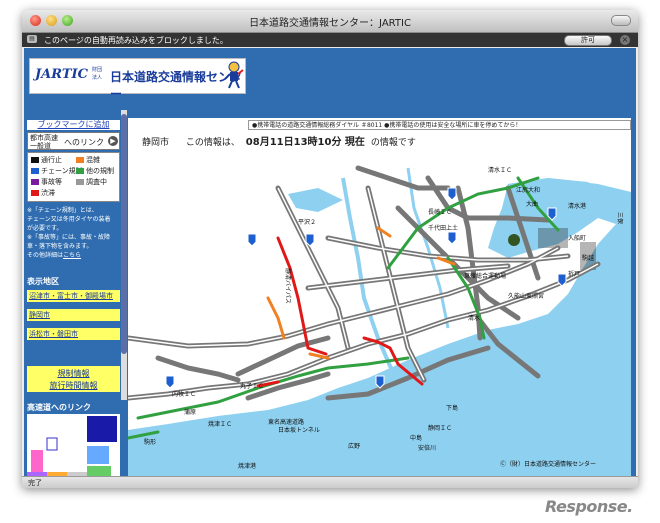 The image size is (660, 523). I want to click on label-hirasawa: 平沢２, so click(307, 222).